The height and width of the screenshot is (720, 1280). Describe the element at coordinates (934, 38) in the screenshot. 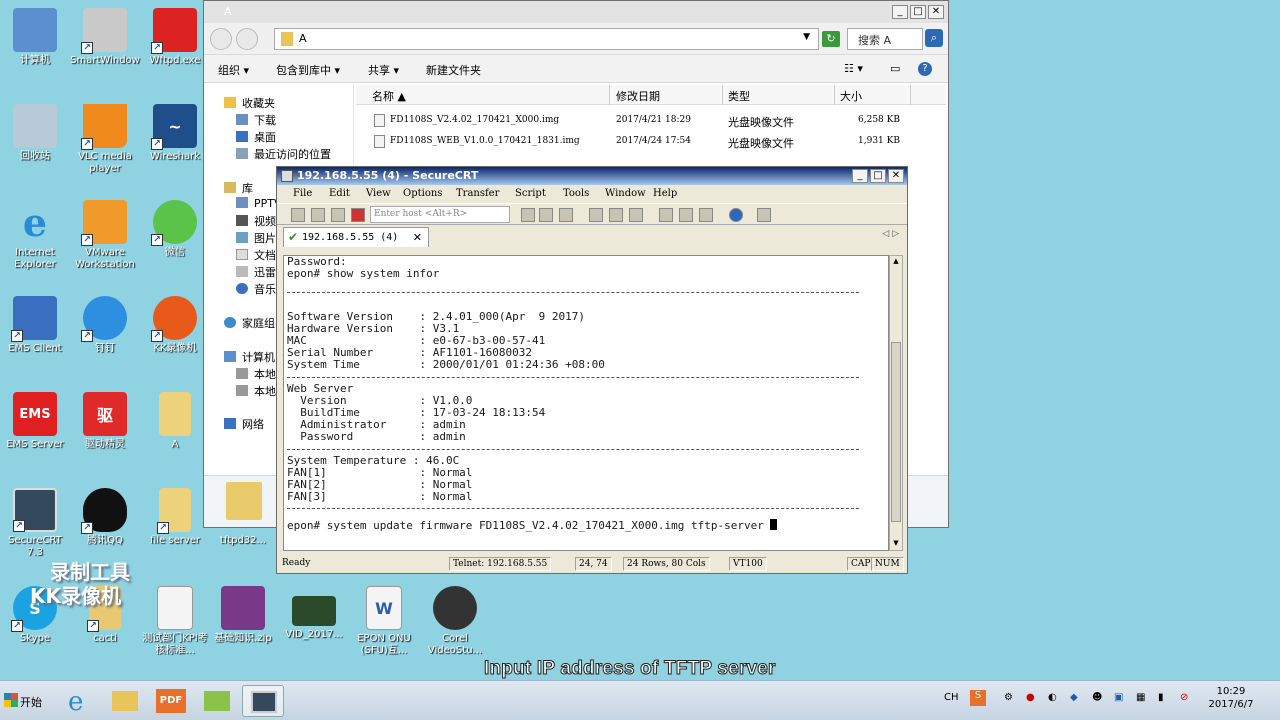

I see `search-icon: ⌕` at that location.